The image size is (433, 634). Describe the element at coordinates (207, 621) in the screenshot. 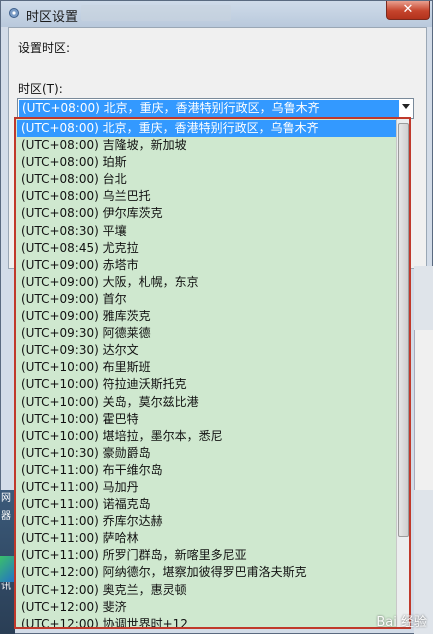

I see `timezone-option: (UTC+12:00) 协调世界时+12` at that location.